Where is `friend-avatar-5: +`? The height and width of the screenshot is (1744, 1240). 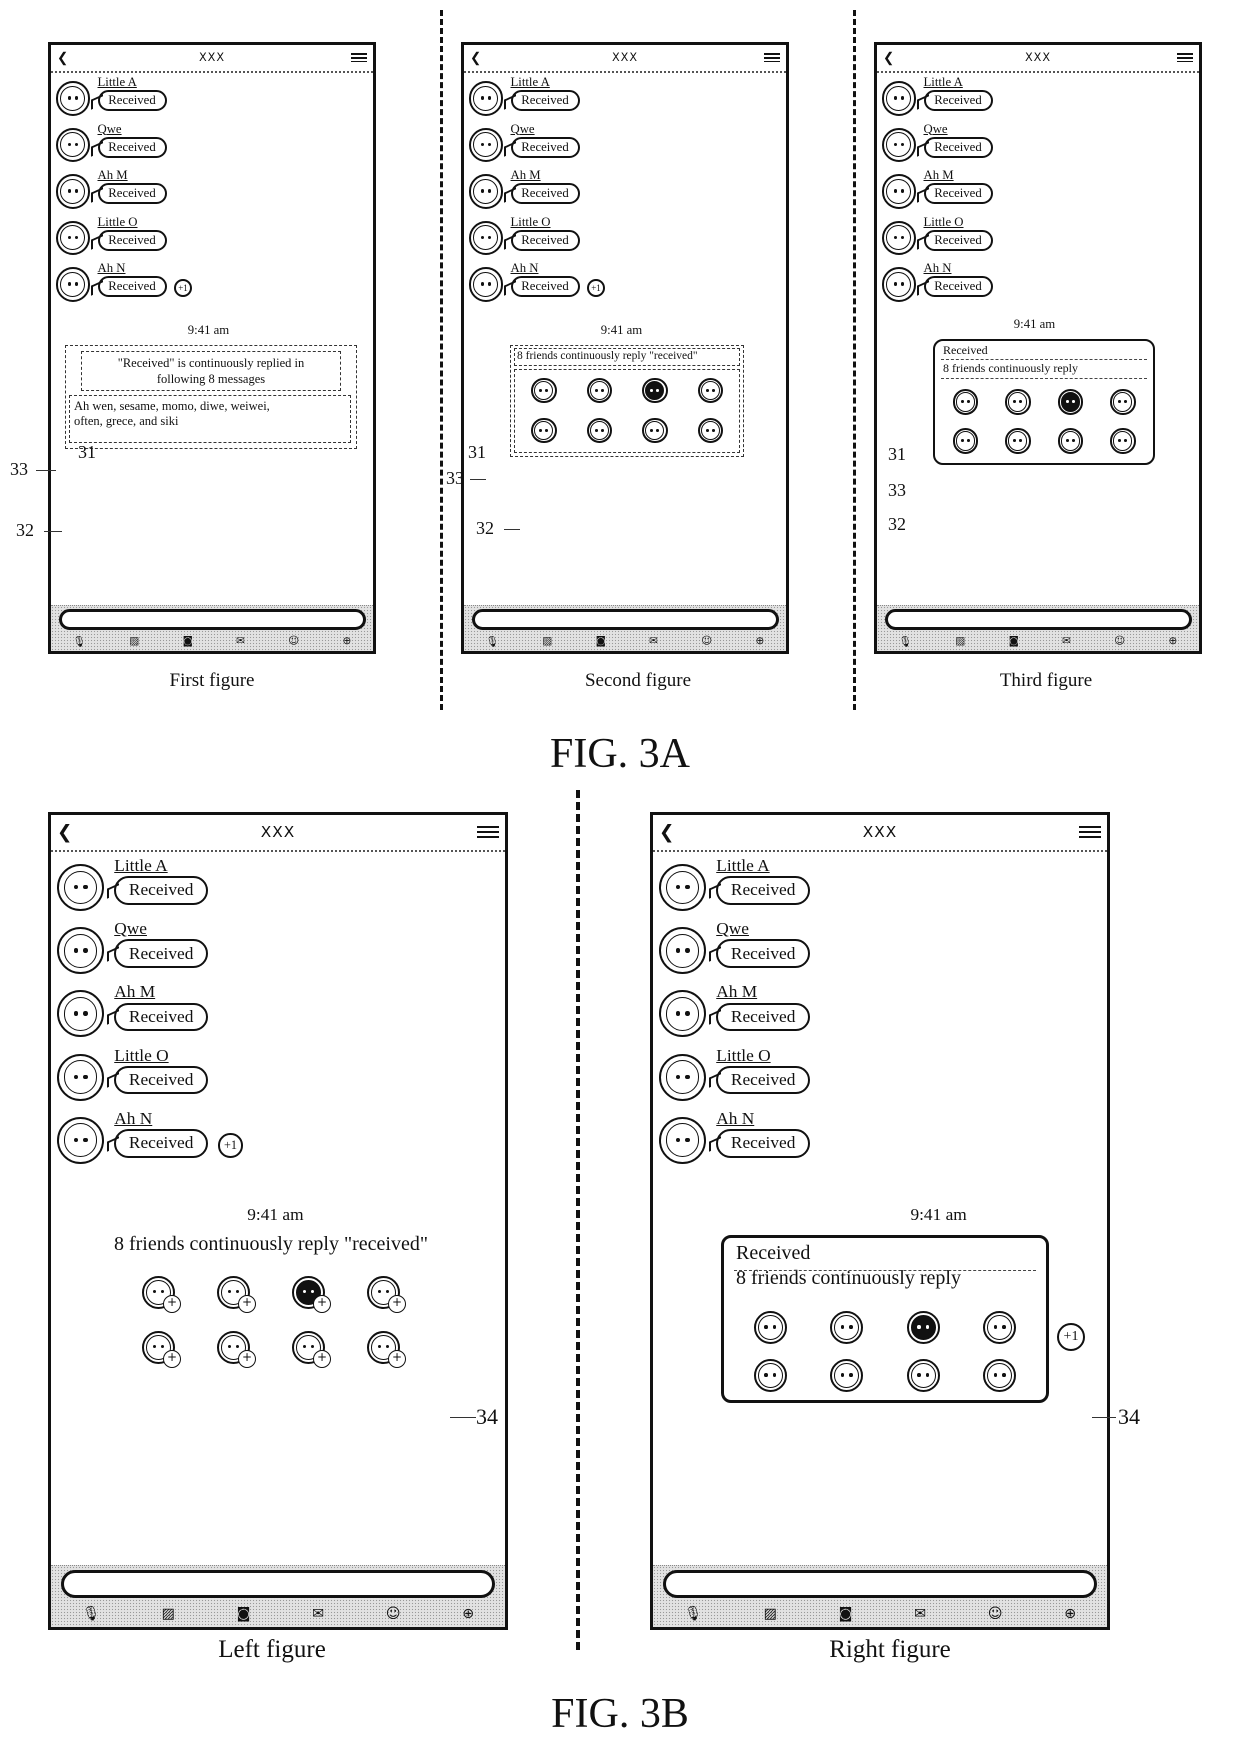 friend-avatar-5: + is located at coordinates (161, 1349).